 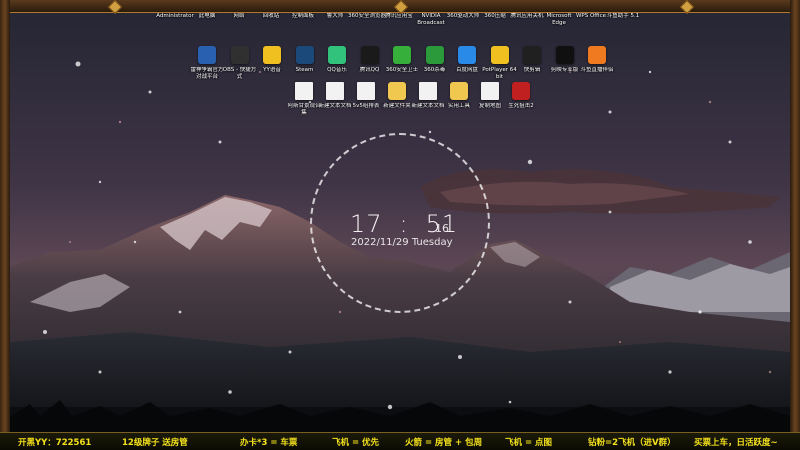 I want to click on steam-icon, so click(x=304, y=55).